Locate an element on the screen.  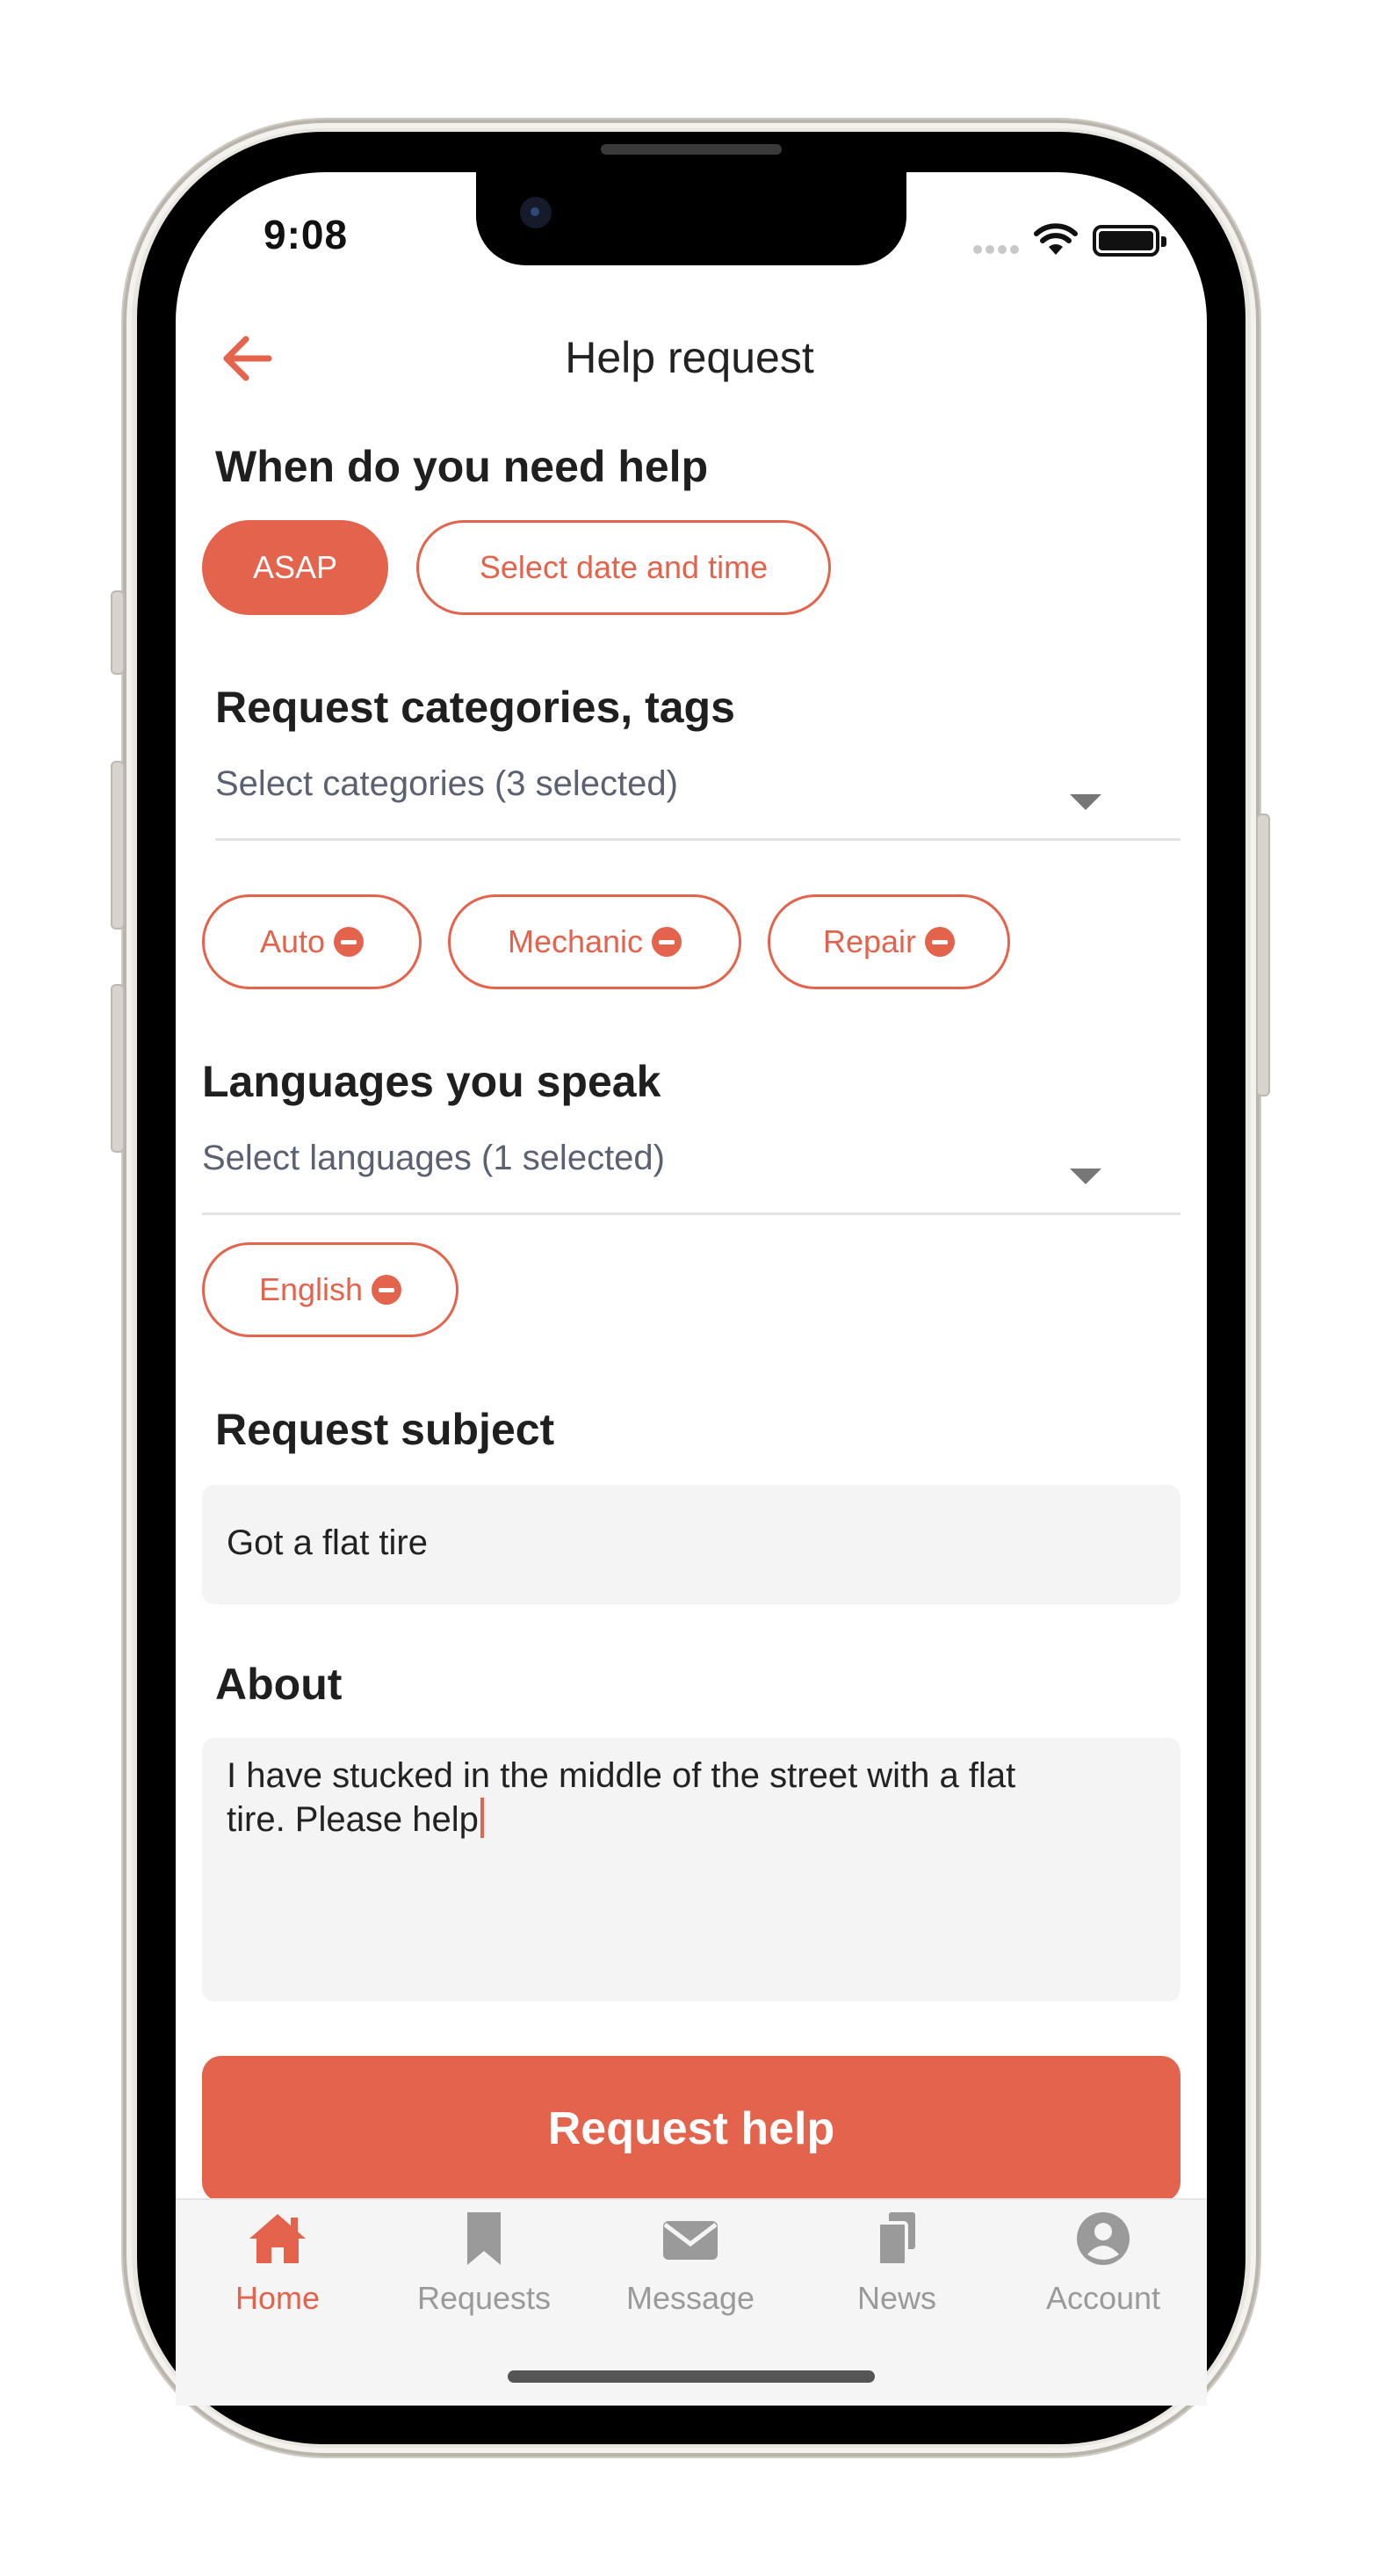
tab-label: Requests is located at coordinates (484, 2298).